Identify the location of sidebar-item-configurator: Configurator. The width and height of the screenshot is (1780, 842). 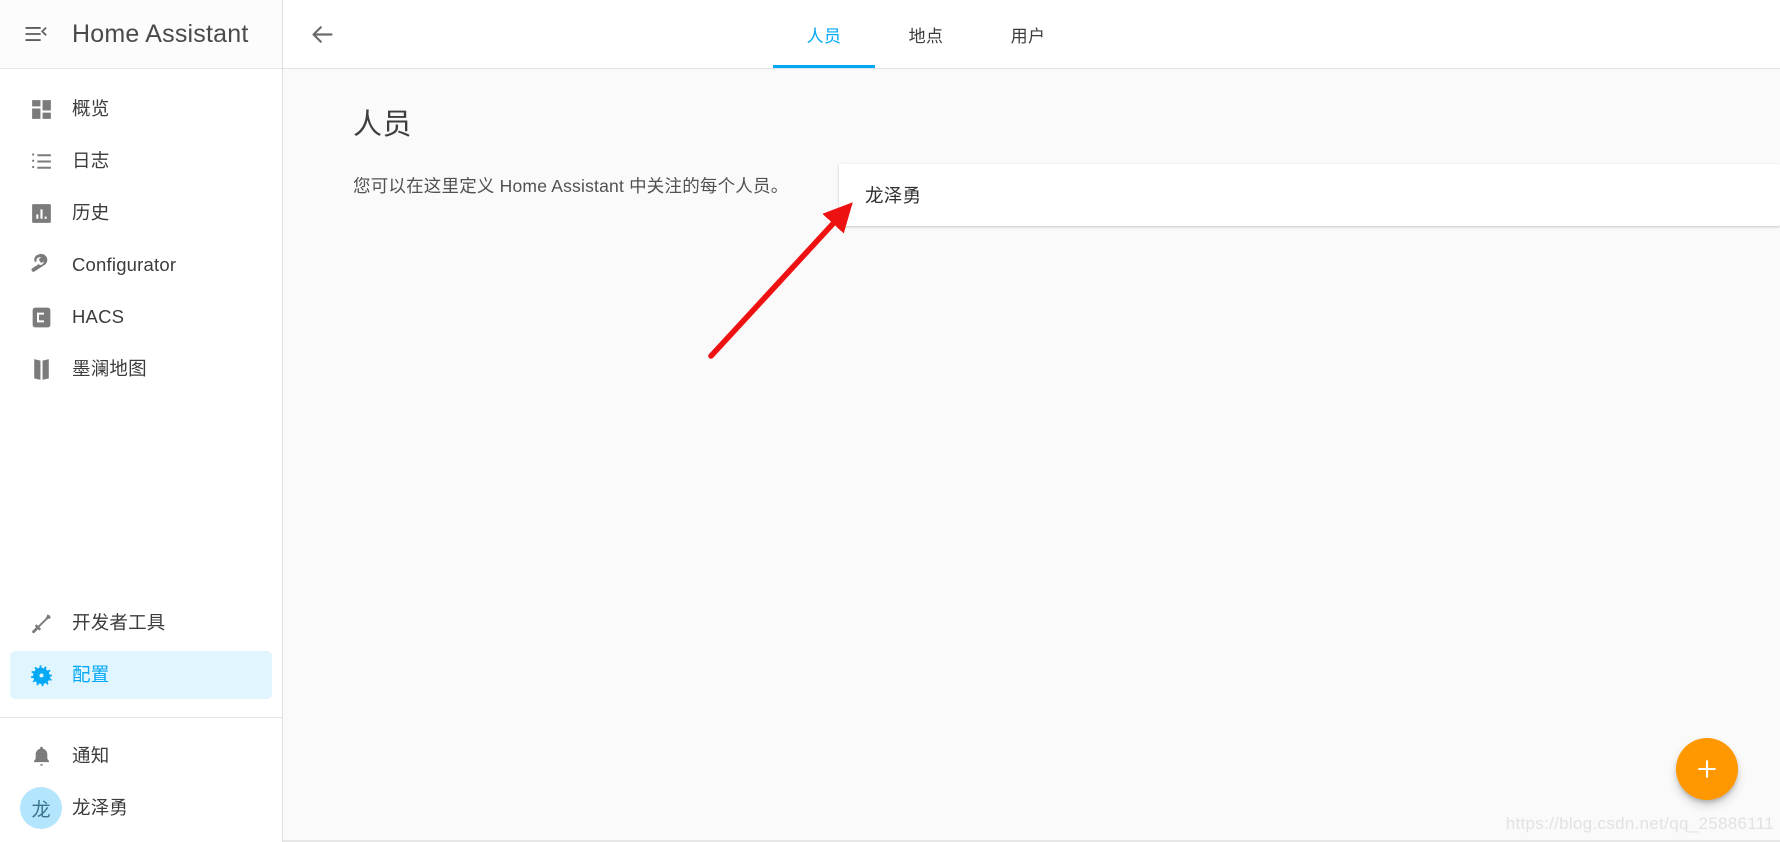
(141, 265).